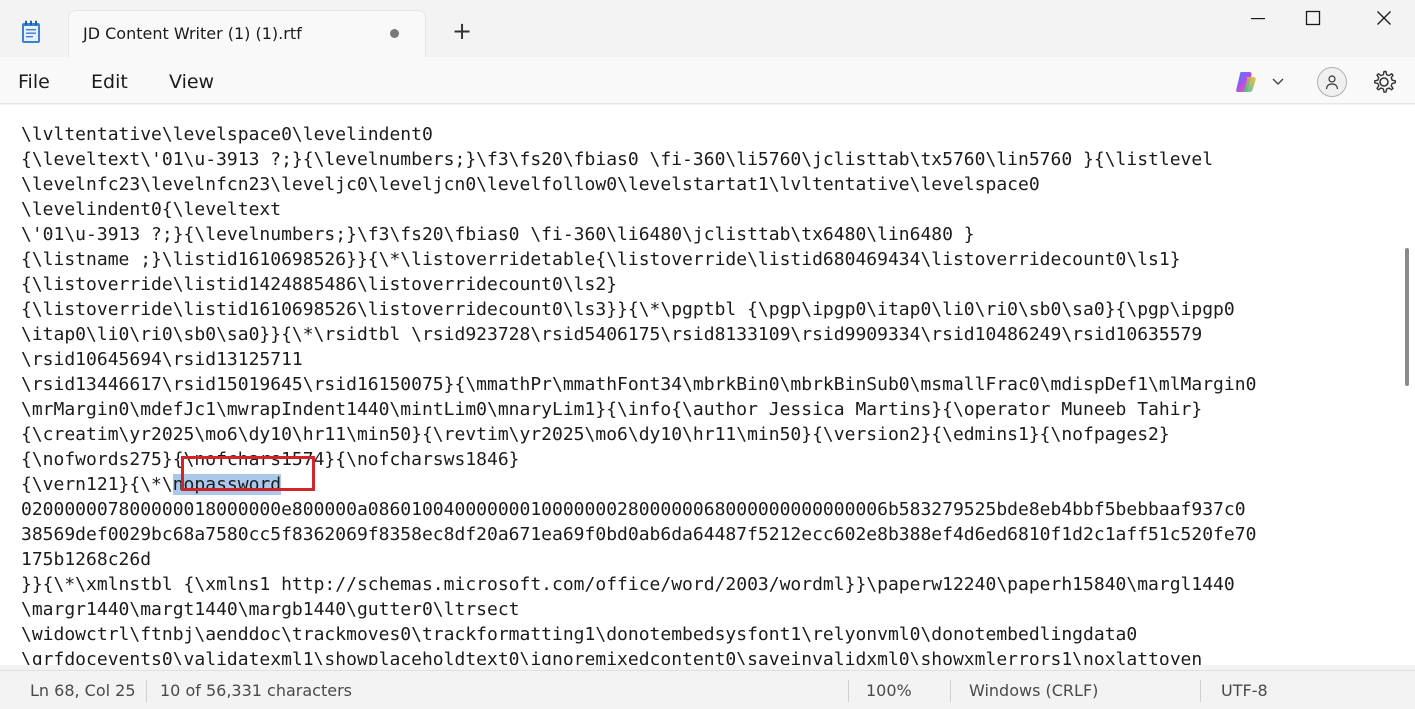  I want to click on line-ending: Windows (CRLF), so click(1033, 690).